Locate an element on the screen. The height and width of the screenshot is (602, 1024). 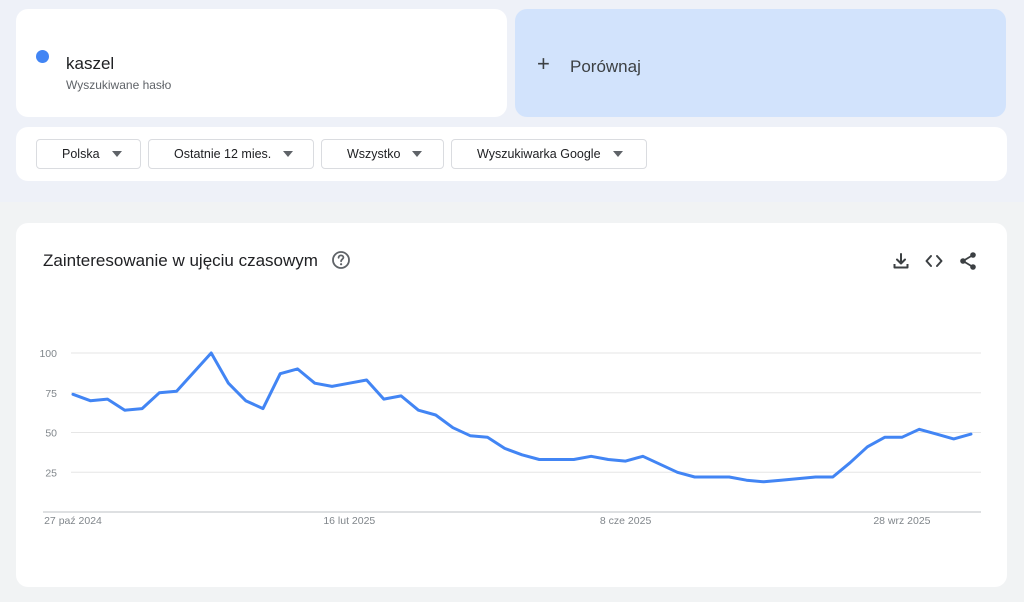
filter-category-dropdown: Wszystko is located at coordinates (382, 154).